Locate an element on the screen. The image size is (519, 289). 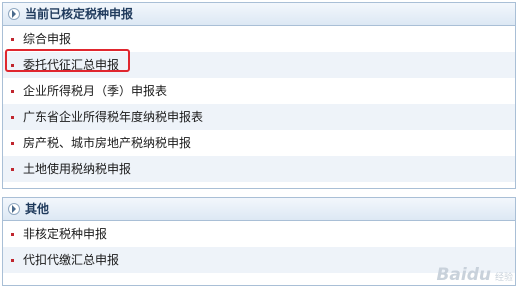
list-item-land-use-tax: 土地使用税纳税申报 is located at coordinates (259, 169).